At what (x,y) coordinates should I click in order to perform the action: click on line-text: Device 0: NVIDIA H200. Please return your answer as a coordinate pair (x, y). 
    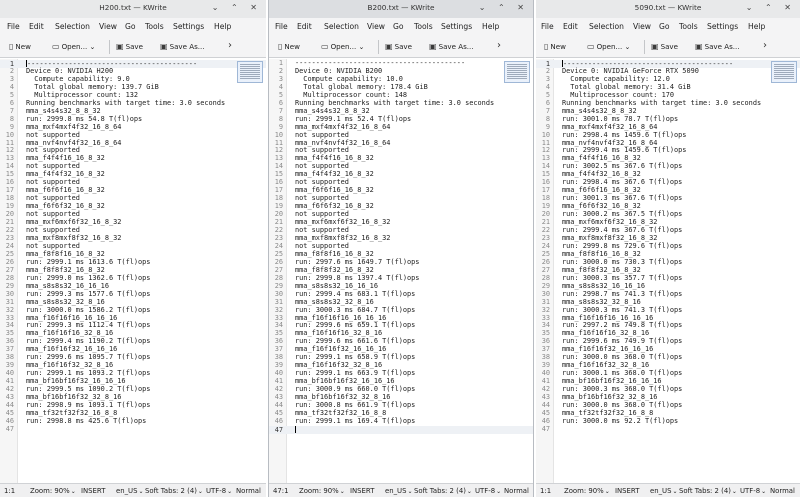
    Looking at the image, I should click on (70, 70).